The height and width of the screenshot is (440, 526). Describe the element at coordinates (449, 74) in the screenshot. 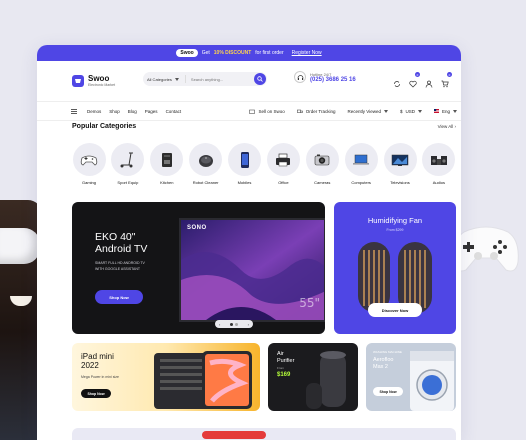

I see `cart-count: 0` at that location.